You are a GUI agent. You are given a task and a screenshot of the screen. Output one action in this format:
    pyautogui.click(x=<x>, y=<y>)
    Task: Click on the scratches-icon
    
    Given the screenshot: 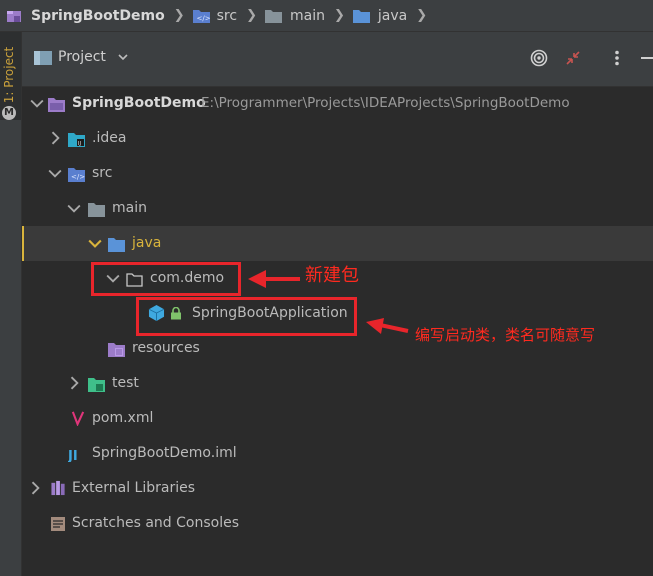 What is the action you would take?
    pyautogui.click(x=58, y=524)
    